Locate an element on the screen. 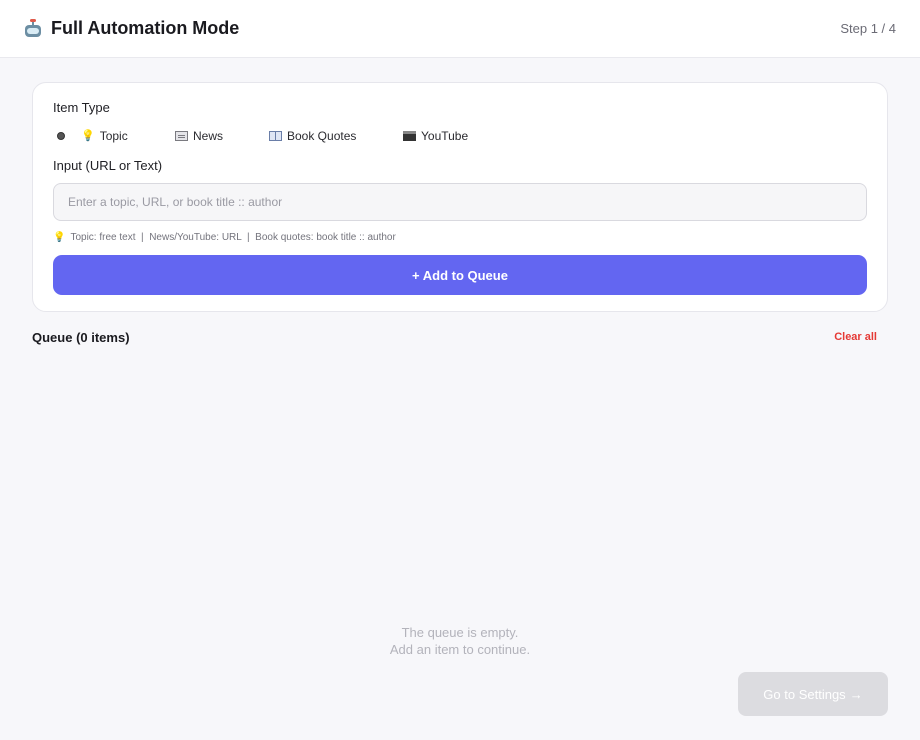 Image resolution: width=920 pixels, height=740 pixels. item-type-options: 💡 Topic News Book Quotes YouTube is located at coordinates (262, 136).